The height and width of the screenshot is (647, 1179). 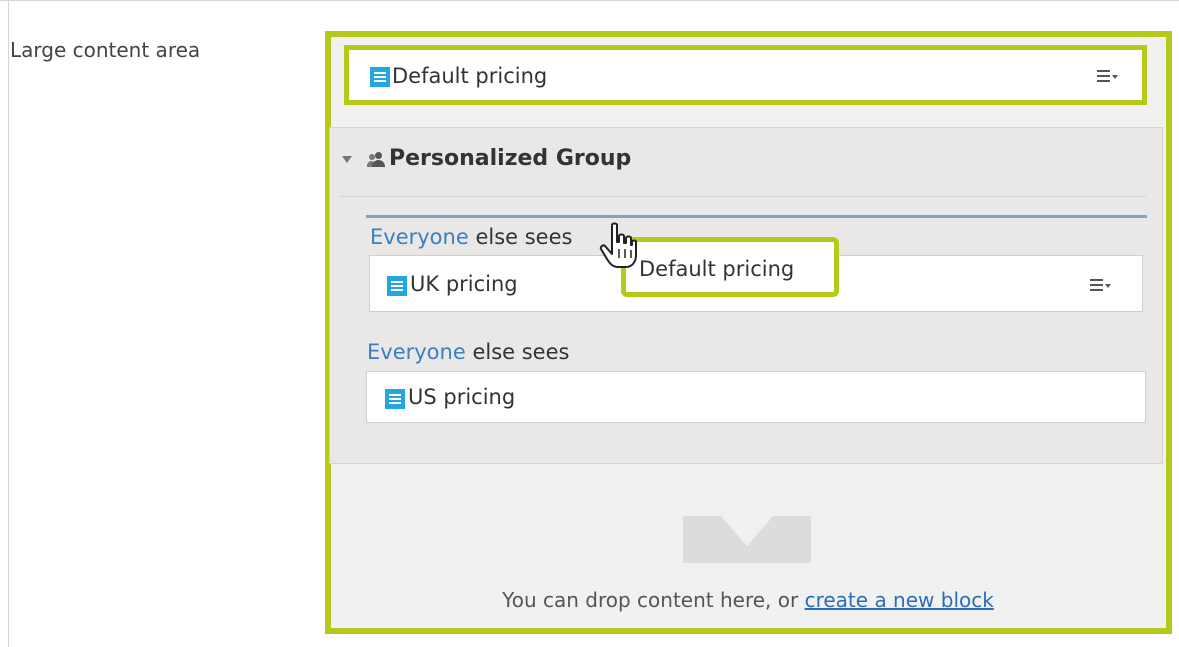 What do you see at coordinates (510, 158) in the screenshot?
I see `group-title: Personalized Group` at bounding box center [510, 158].